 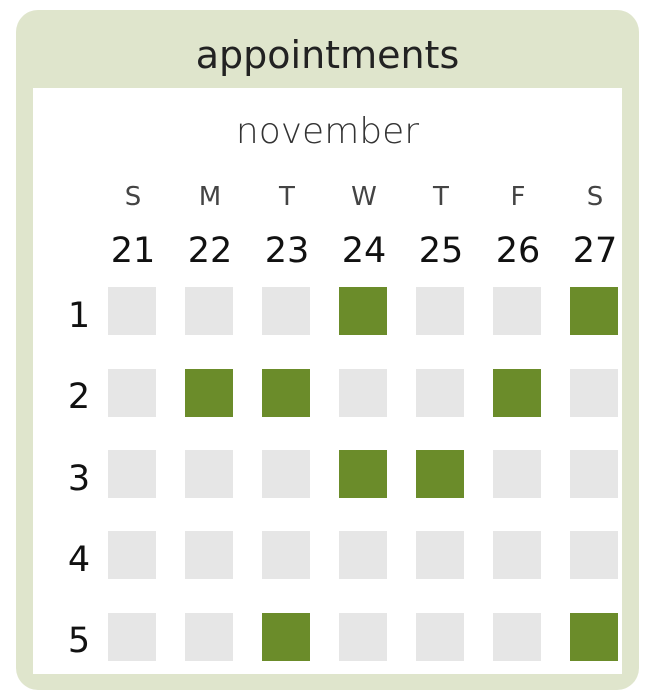 What do you see at coordinates (364, 197) in the screenshot?
I see `day-of-week-label: W` at bounding box center [364, 197].